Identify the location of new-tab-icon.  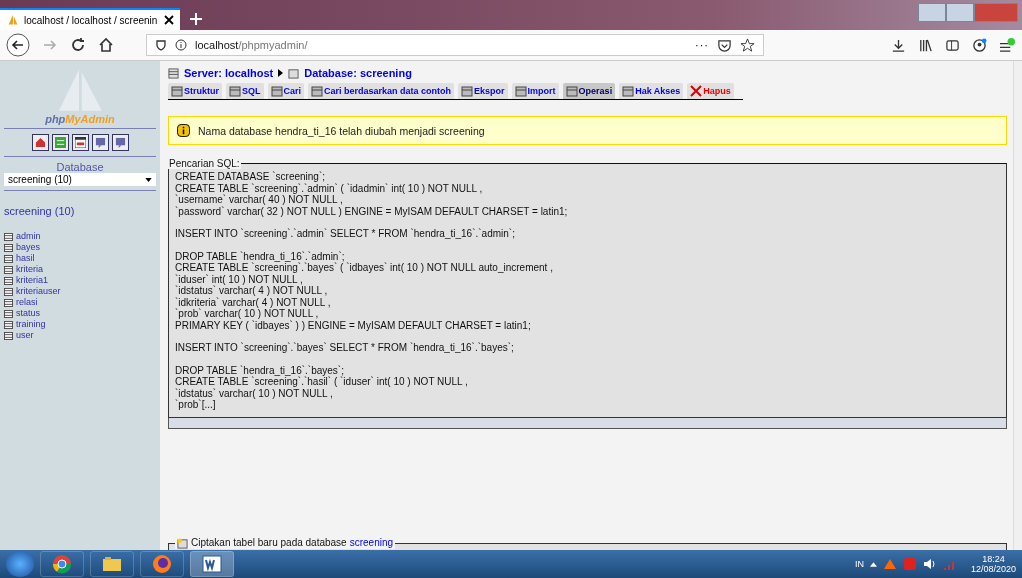
(196, 19).